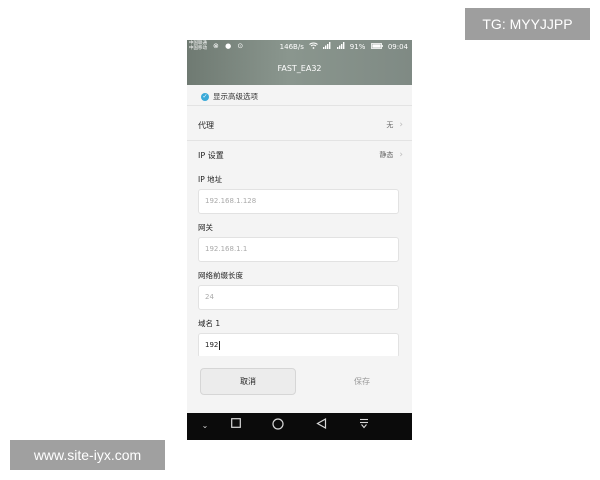  Describe the element at coordinates (328, 46) in the screenshot. I see `signal-icon` at that location.